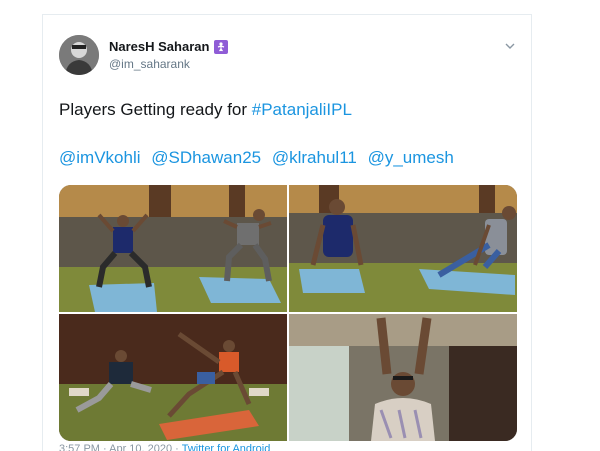 This screenshot has height=451, width=600. Describe the element at coordinates (510, 46) in the screenshot. I see `chevron-down-icon` at that location.